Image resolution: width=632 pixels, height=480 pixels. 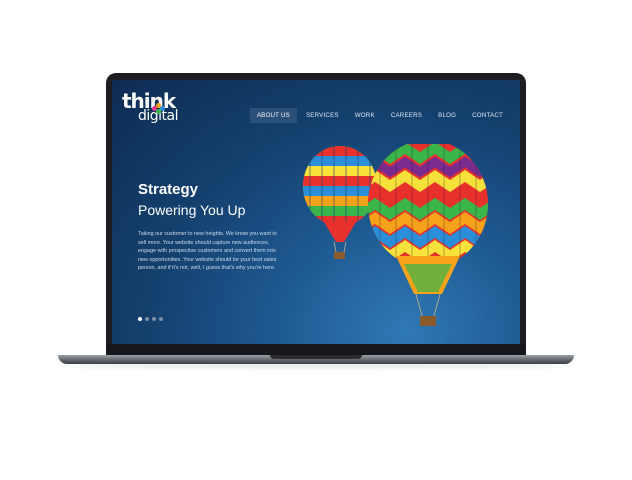 I want to click on logo-dots-icon, so click(x=159, y=109).